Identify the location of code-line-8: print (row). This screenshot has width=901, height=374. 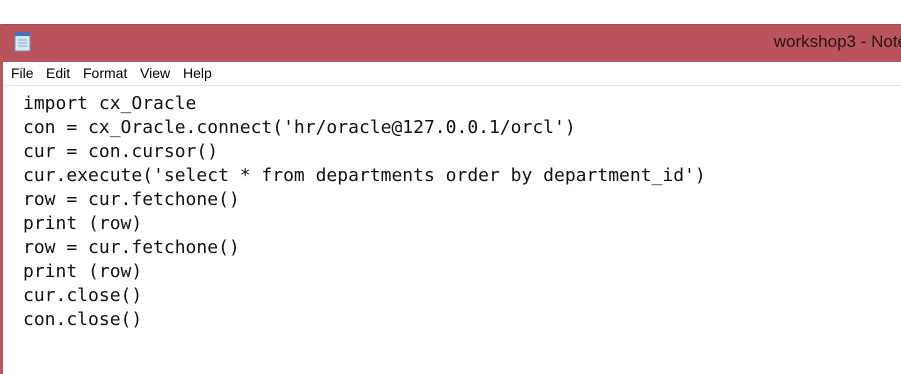
(82, 272).